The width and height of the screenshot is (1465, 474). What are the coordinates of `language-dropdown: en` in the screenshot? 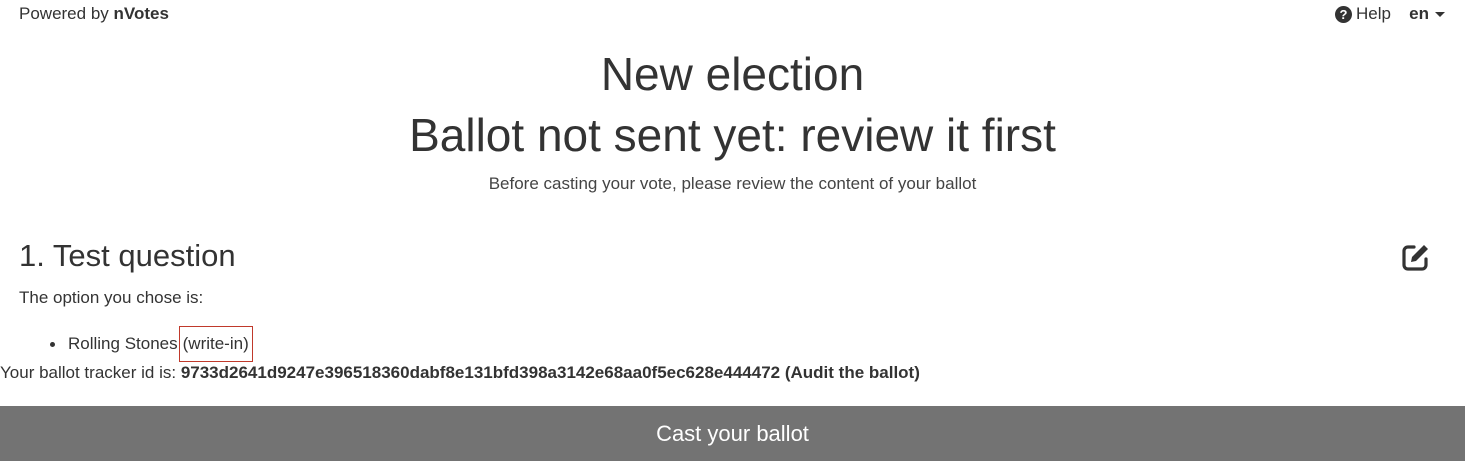 It's located at (1427, 14).